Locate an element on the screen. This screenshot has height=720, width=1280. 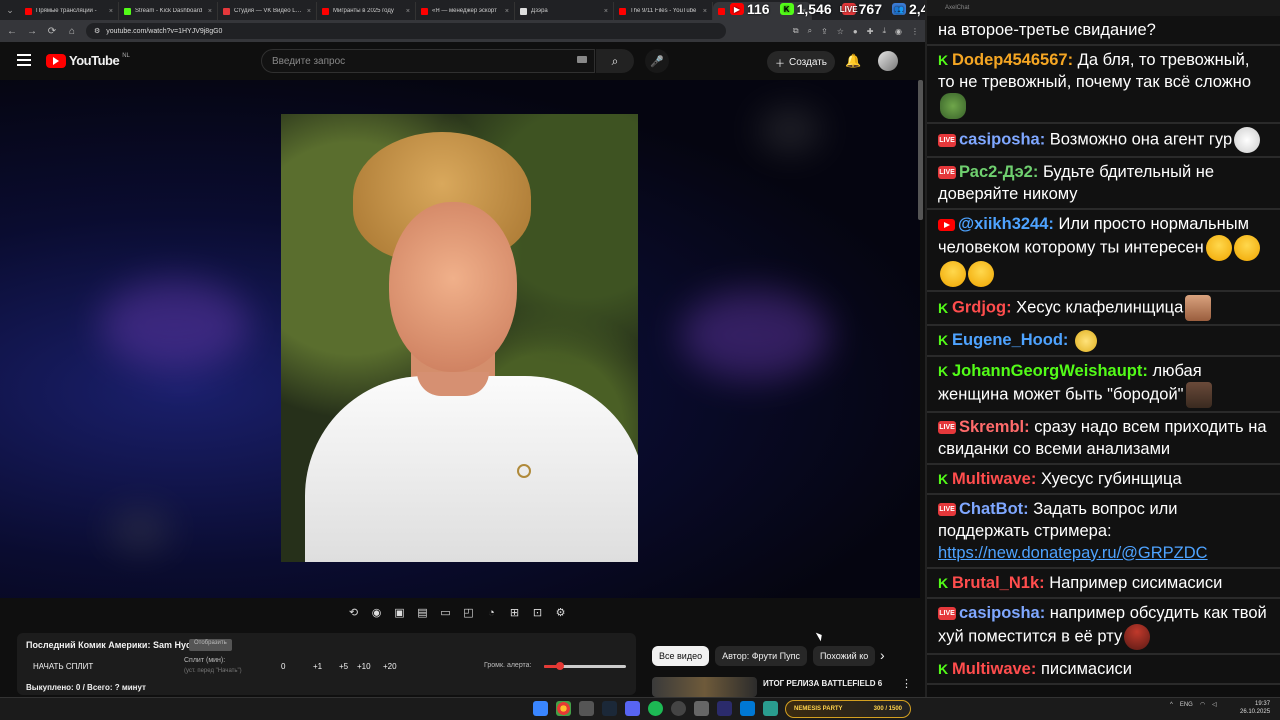
browser-tab: Дзэра × is located at coordinates (564, 11).